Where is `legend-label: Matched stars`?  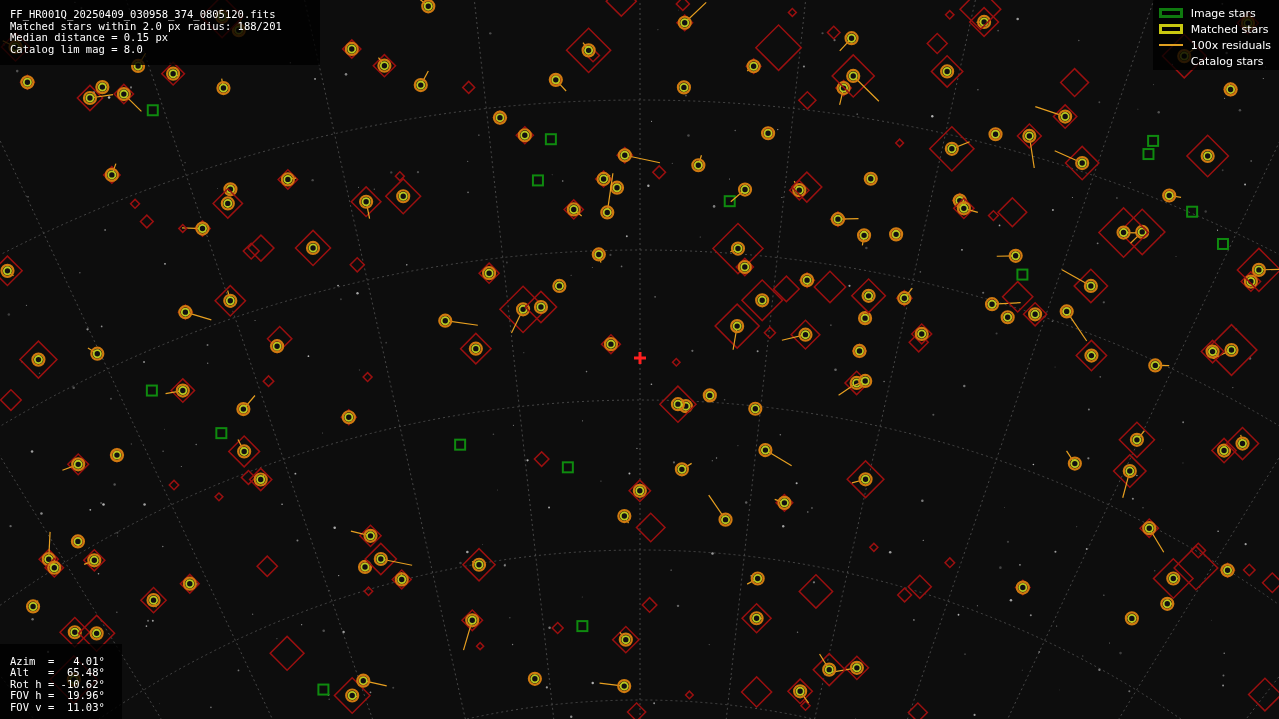
legend-label: Matched stars is located at coordinates (1229, 29).